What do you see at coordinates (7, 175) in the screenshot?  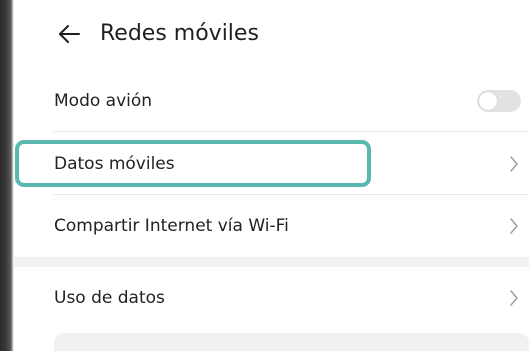 I see `device-frame-edge` at bounding box center [7, 175].